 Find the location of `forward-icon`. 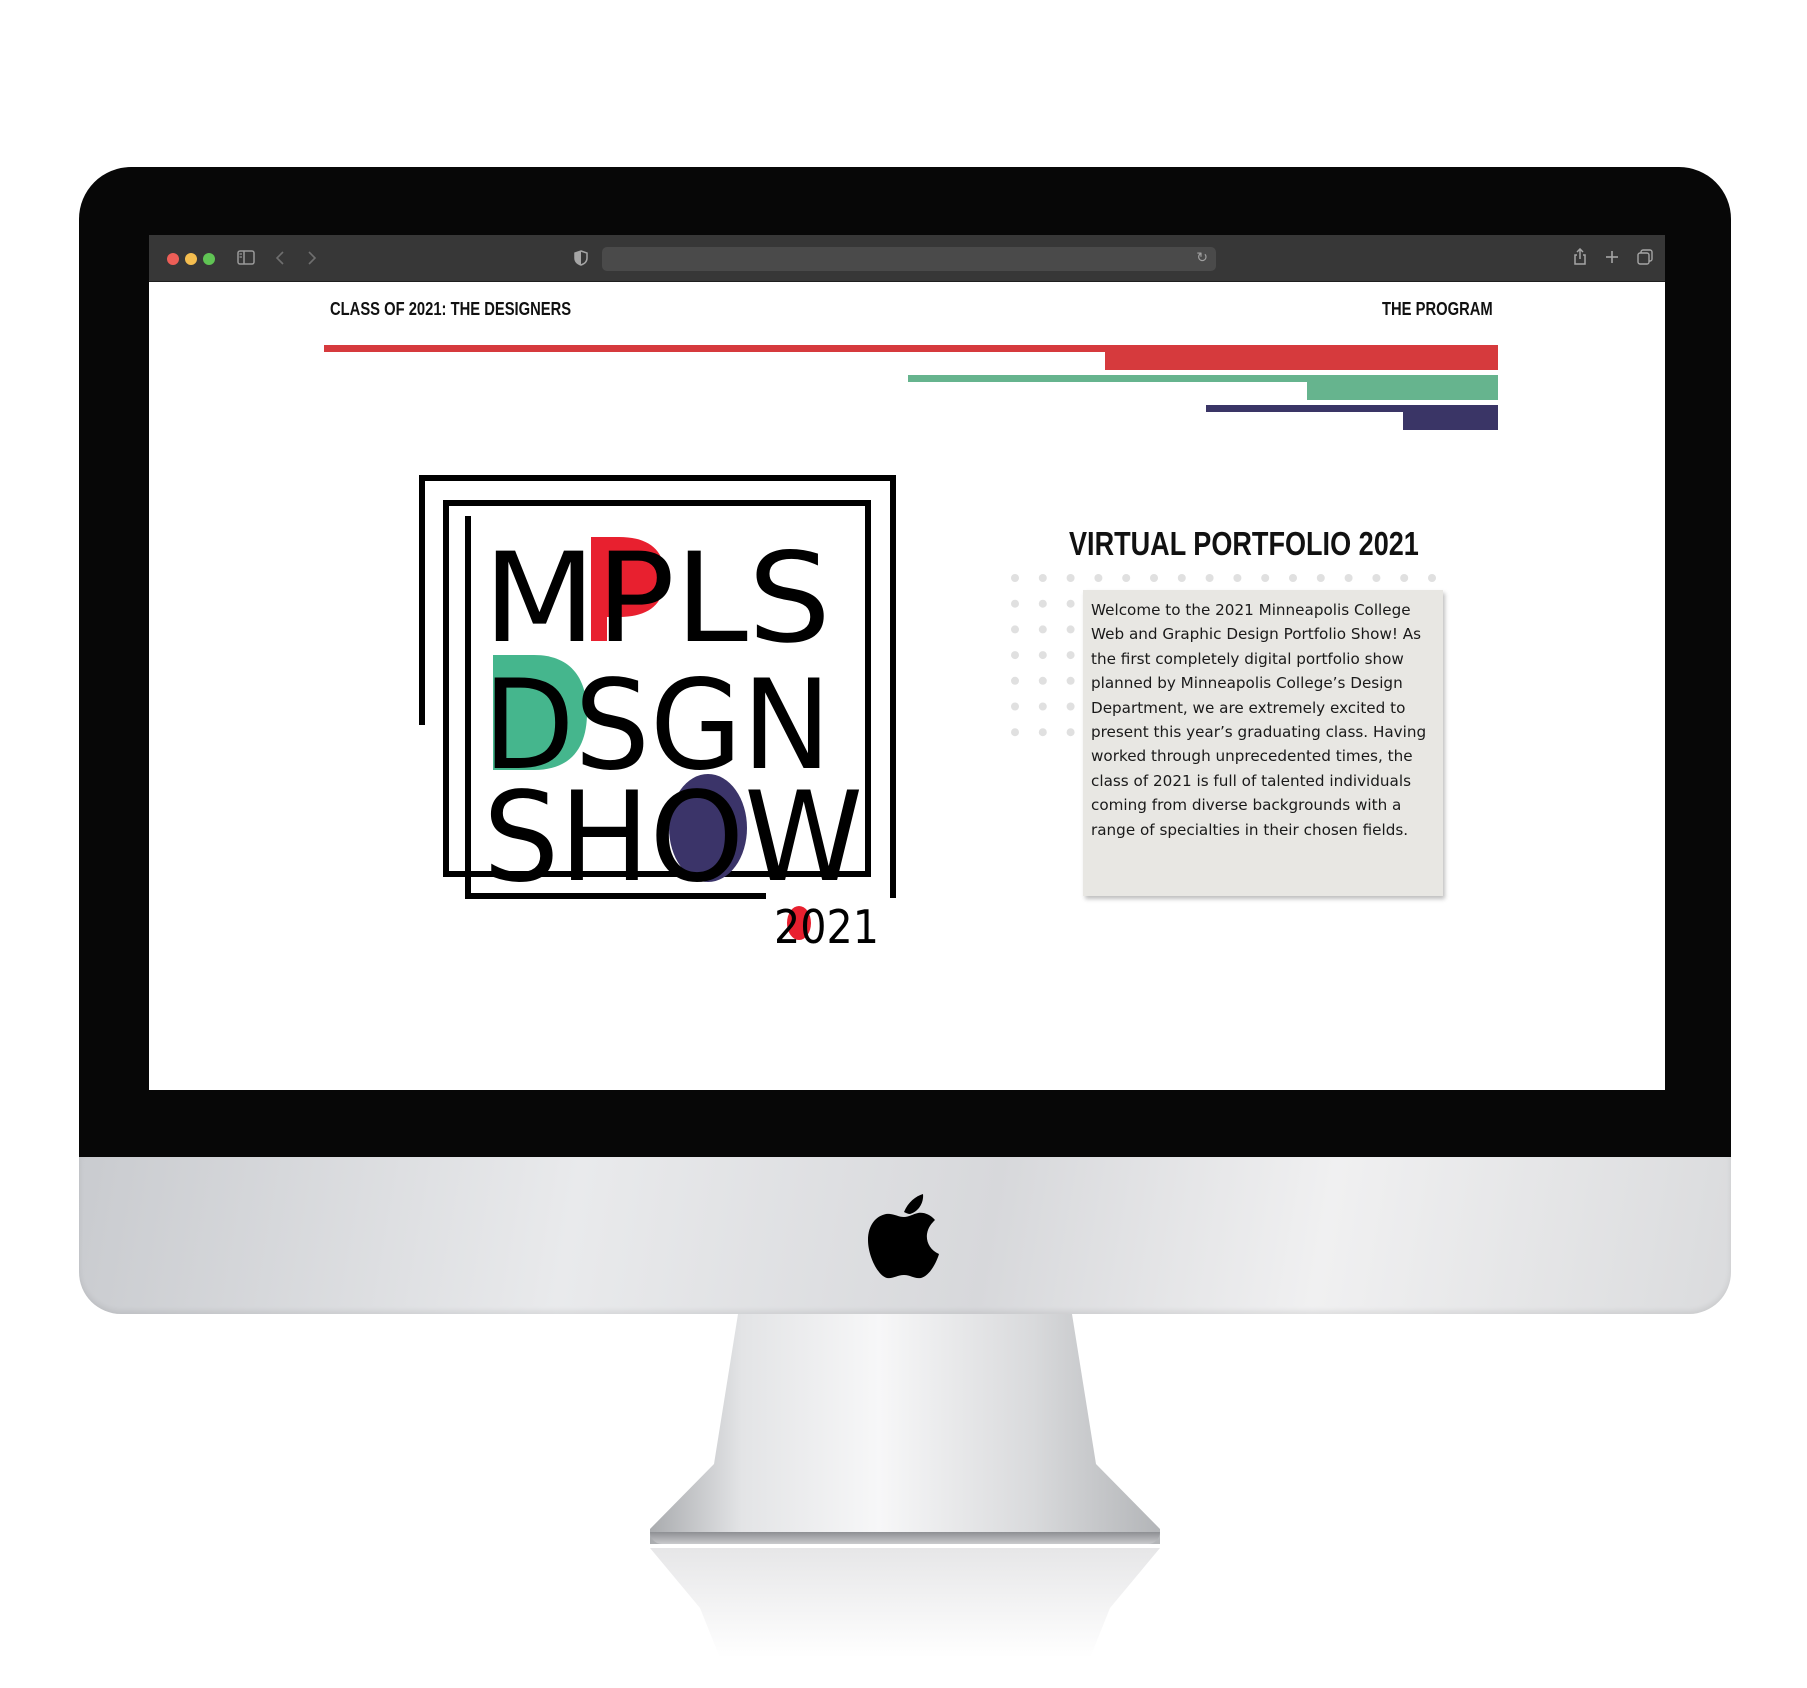

forward-icon is located at coordinates (312, 258).